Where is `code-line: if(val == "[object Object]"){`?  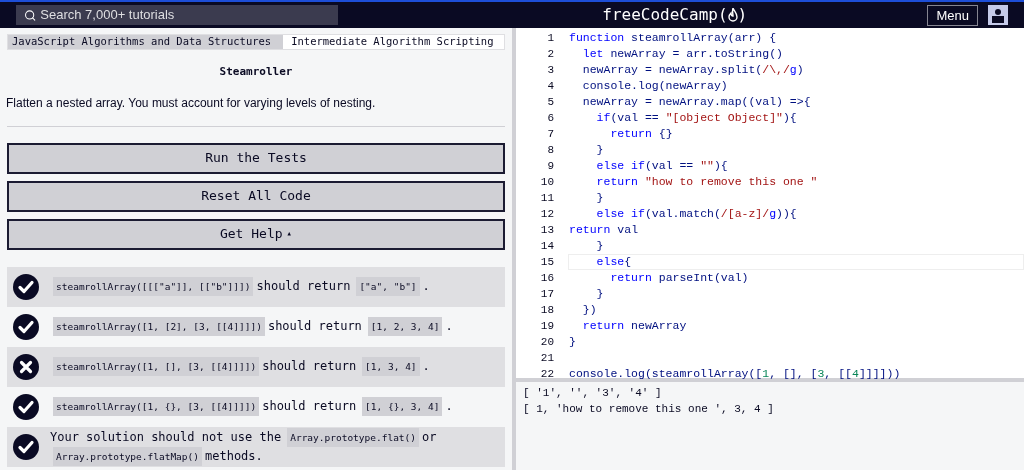 code-line: if(val == "[object Object]"){ is located at coordinates (696, 118).